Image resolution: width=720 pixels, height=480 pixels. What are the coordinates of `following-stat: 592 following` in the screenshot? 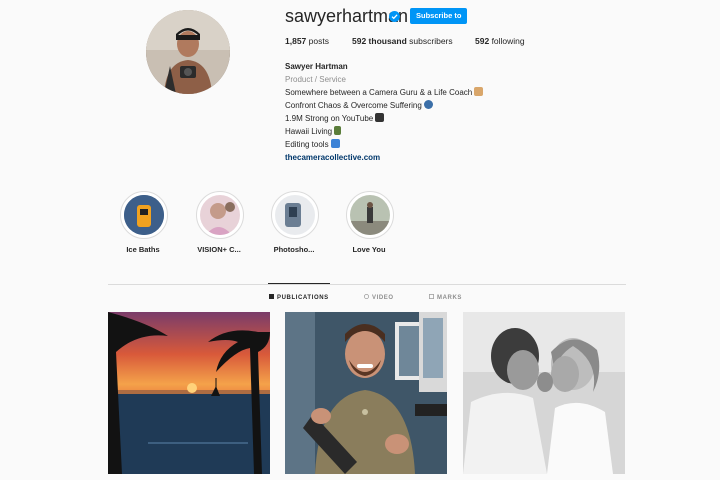 It's located at (500, 41).